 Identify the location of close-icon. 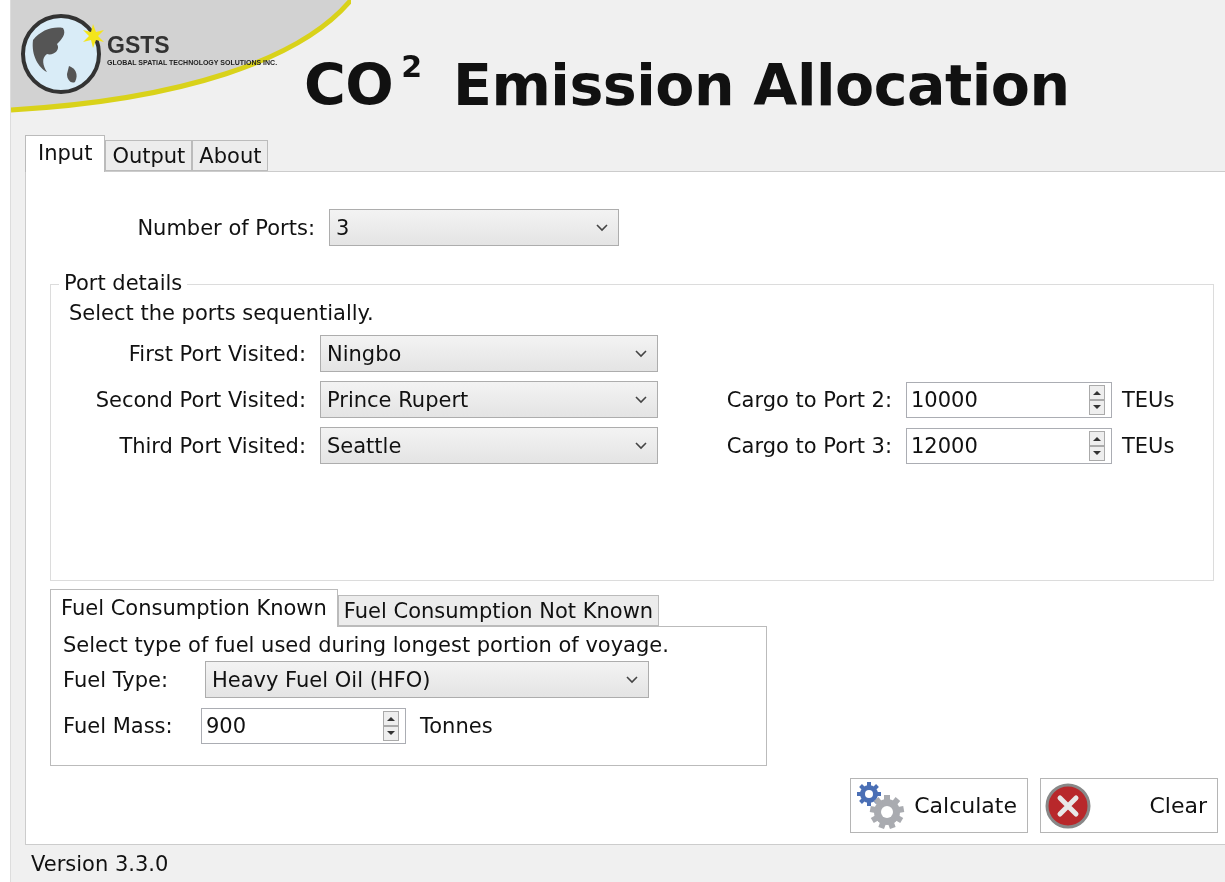
(1068, 805).